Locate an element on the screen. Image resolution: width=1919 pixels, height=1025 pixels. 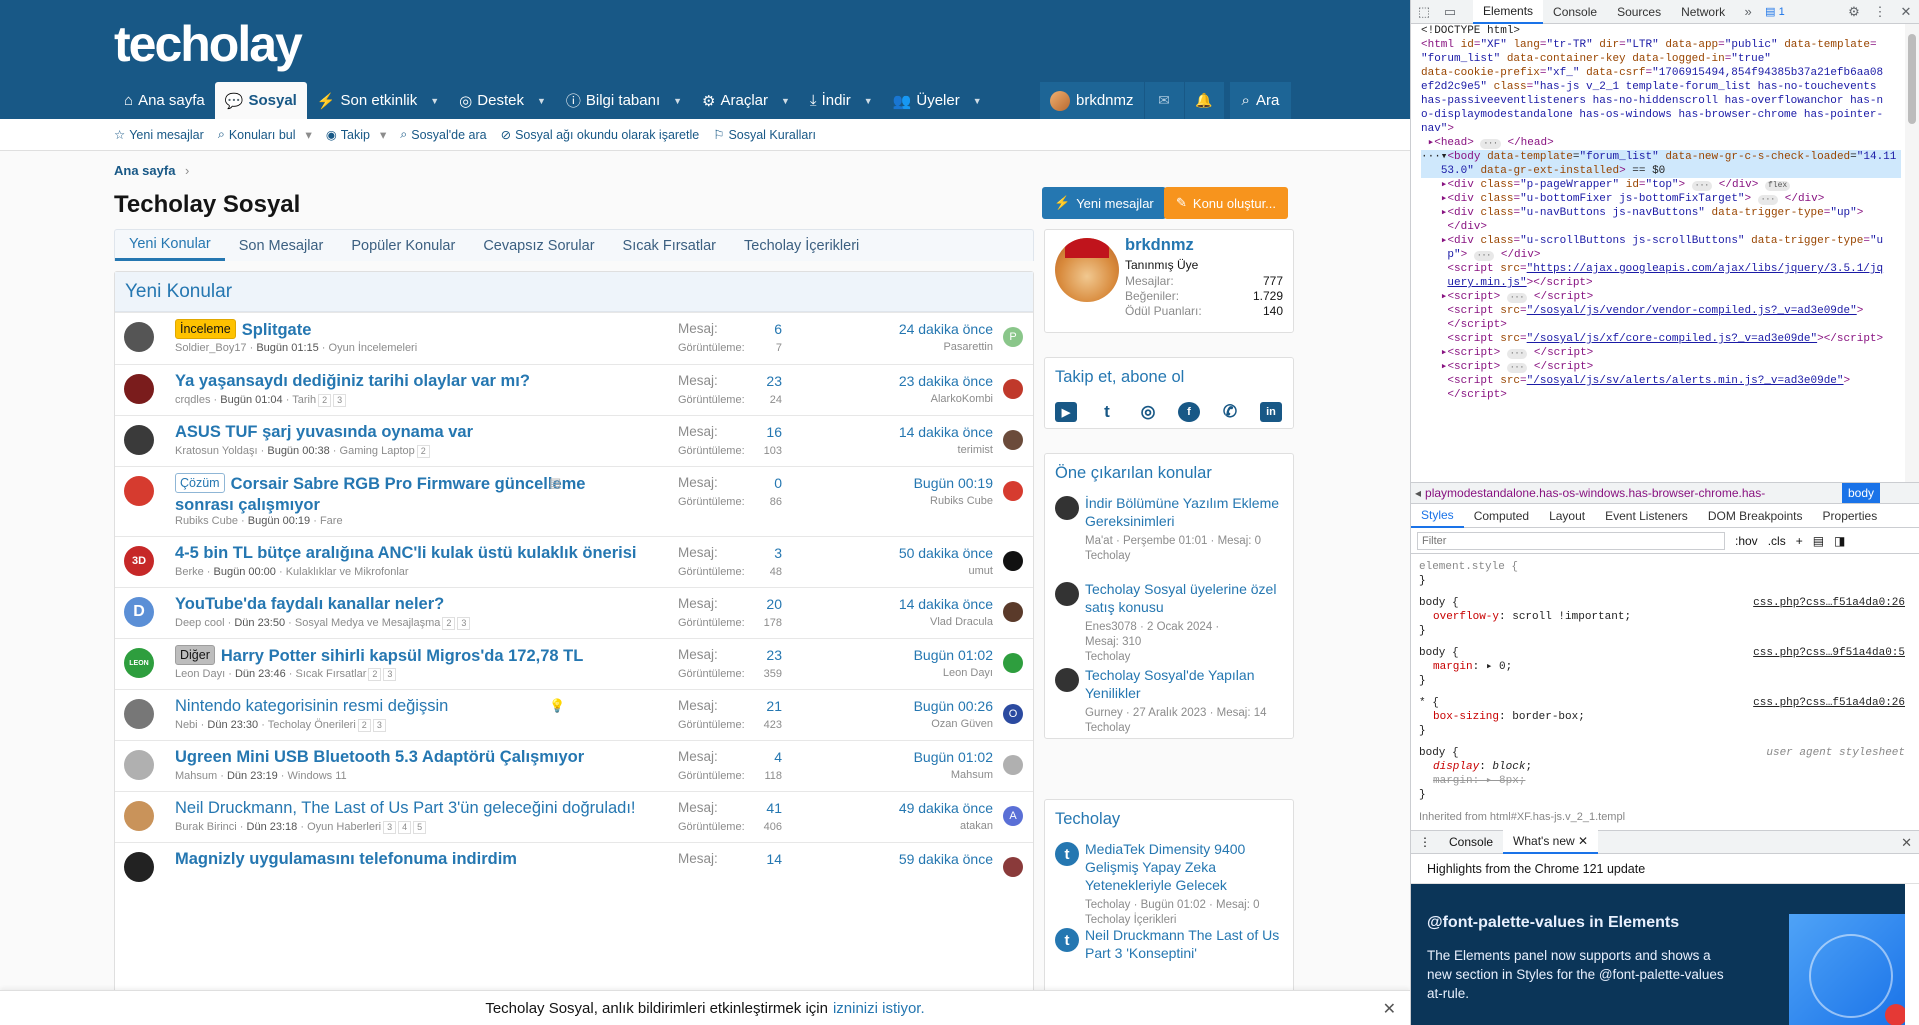
paint-icon: ▤ is located at coordinates (1818, 541).